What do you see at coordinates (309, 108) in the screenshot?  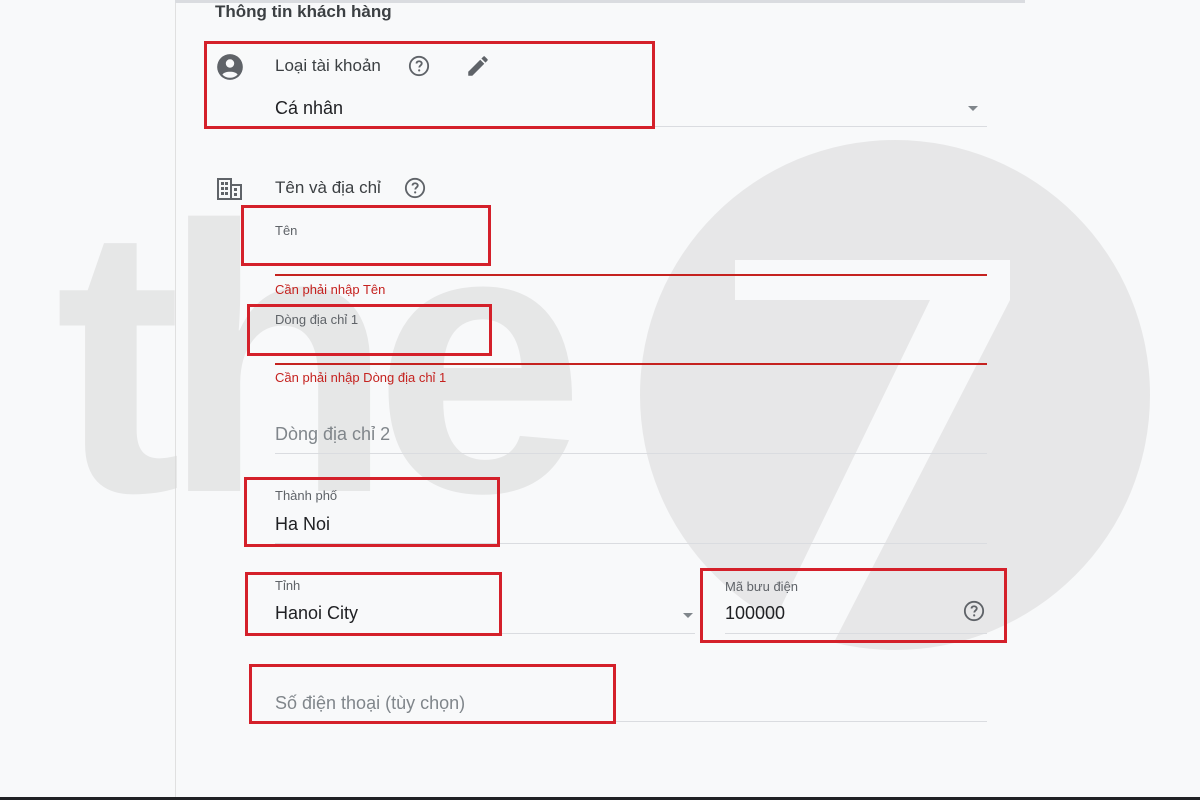 I see `account-type-value: Cá nhân` at bounding box center [309, 108].